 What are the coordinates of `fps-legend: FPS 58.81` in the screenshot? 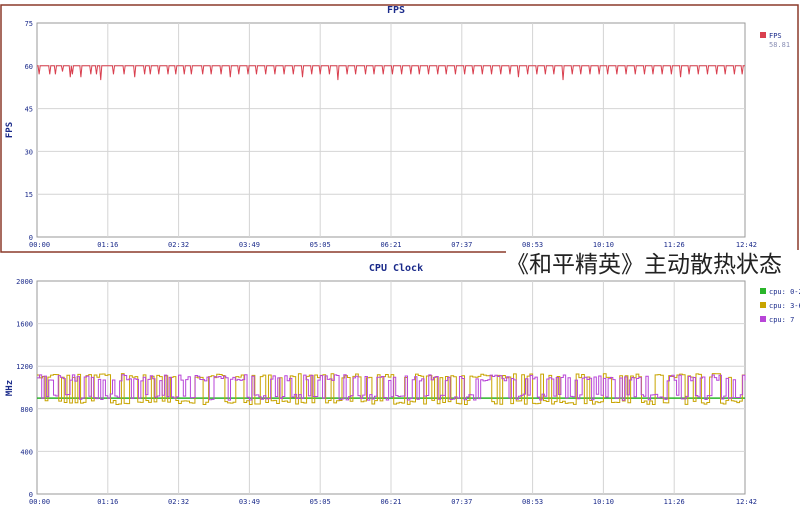 It's located at (775, 40).